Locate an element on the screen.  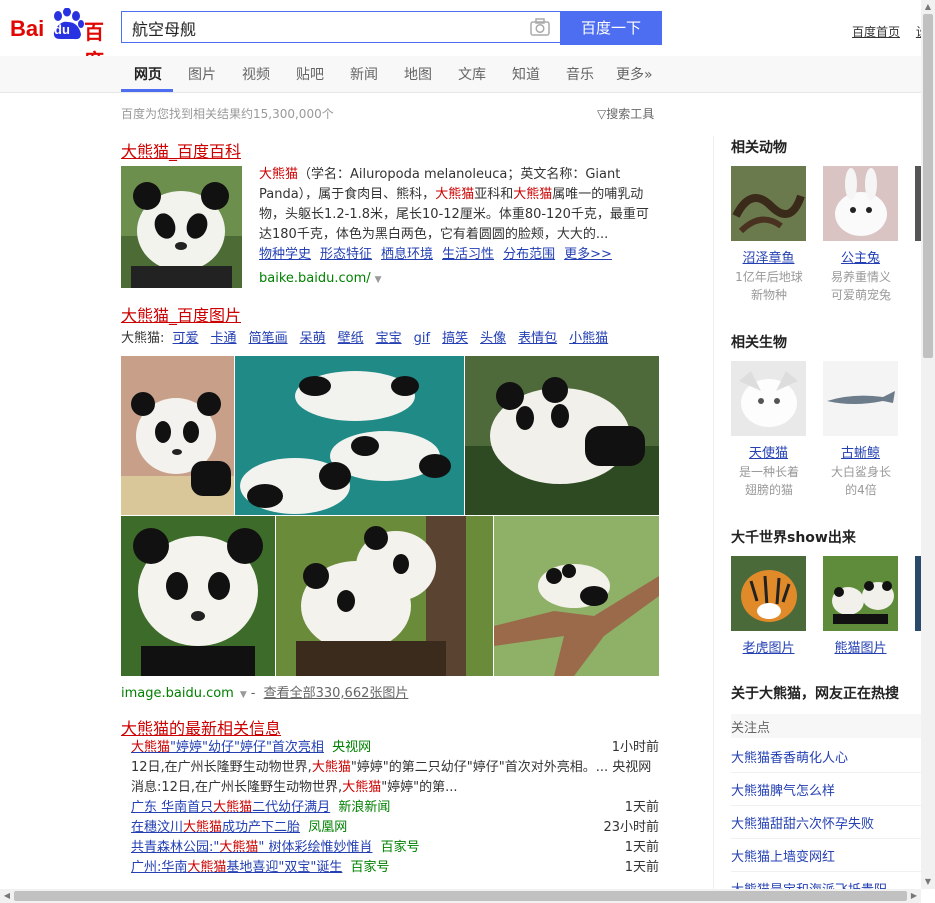
news-link: 共青森林公园:"大熊猫" 树体彩绘惟妙惟肖 is located at coordinates (252, 847).